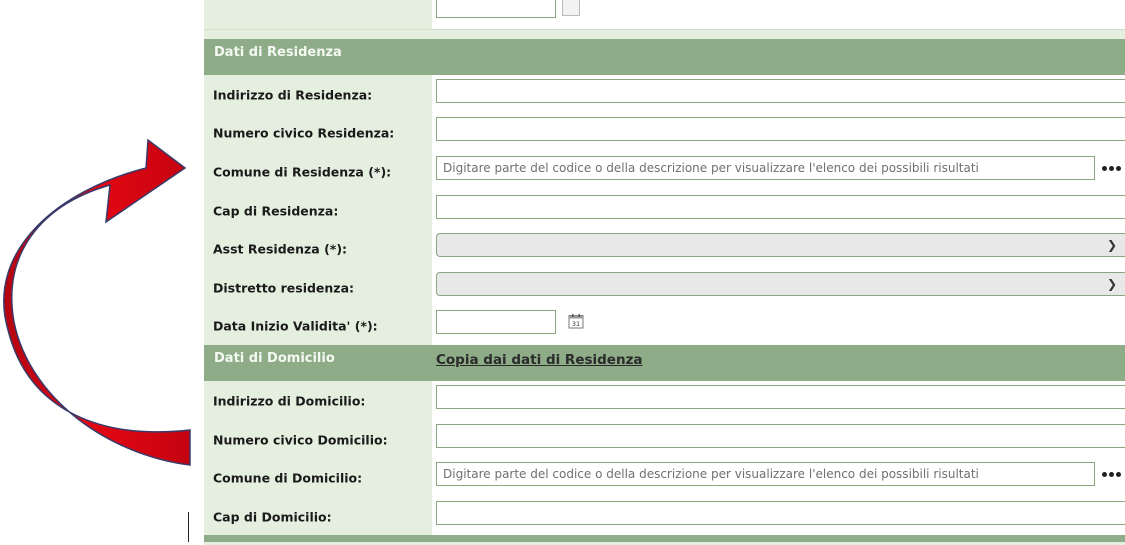 The height and width of the screenshot is (545, 1125). What do you see at coordinates (765, 168) in the screenshot?
I see `comune-residenza-input` at bounding box center [765, 168].